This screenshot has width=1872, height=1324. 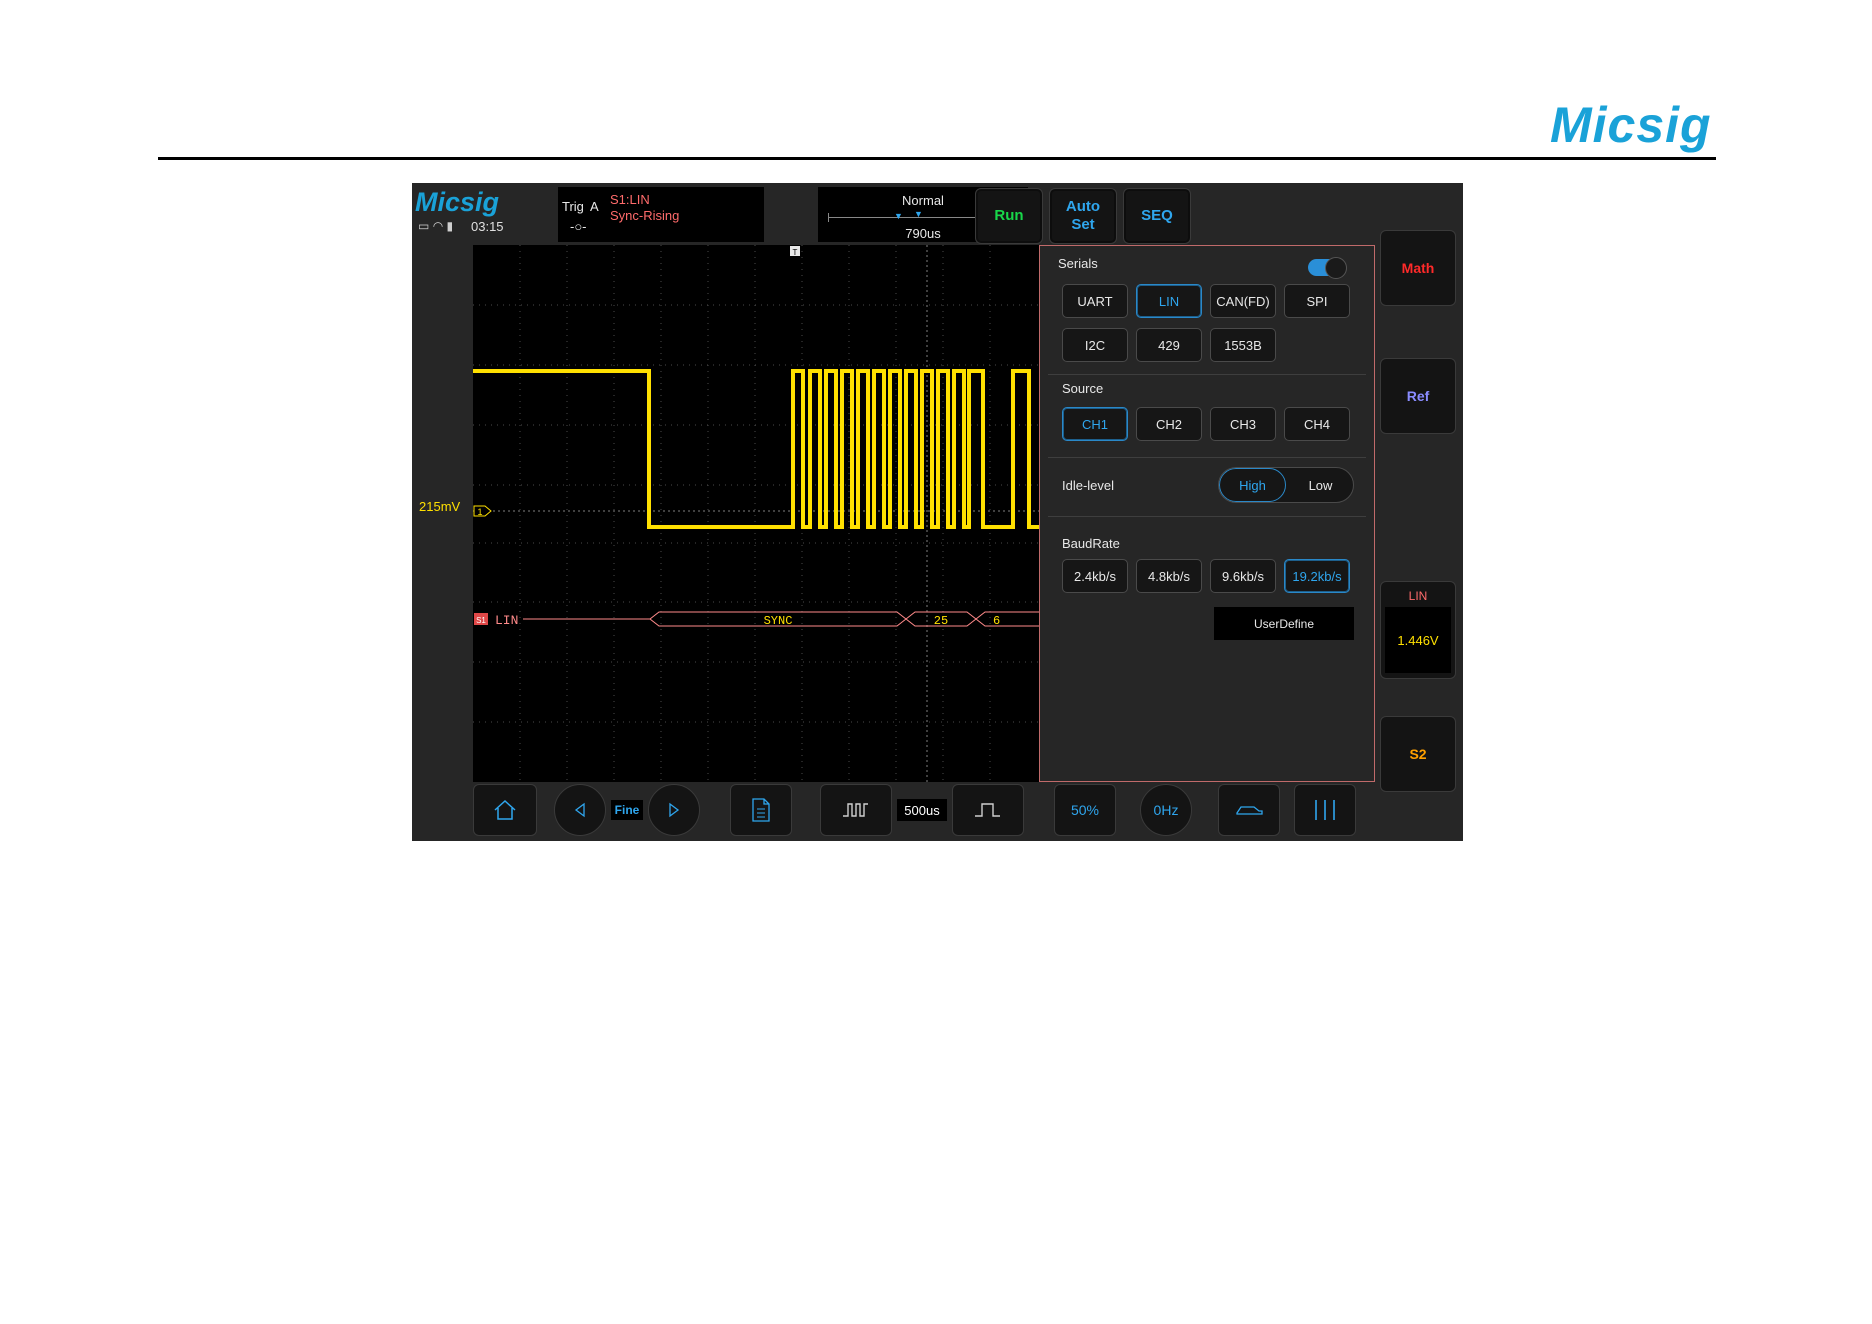 What do you see at coordinates (922, 810) in the screenshot?
I see `timebase-value: 500us` at bounding box center [922, 810].